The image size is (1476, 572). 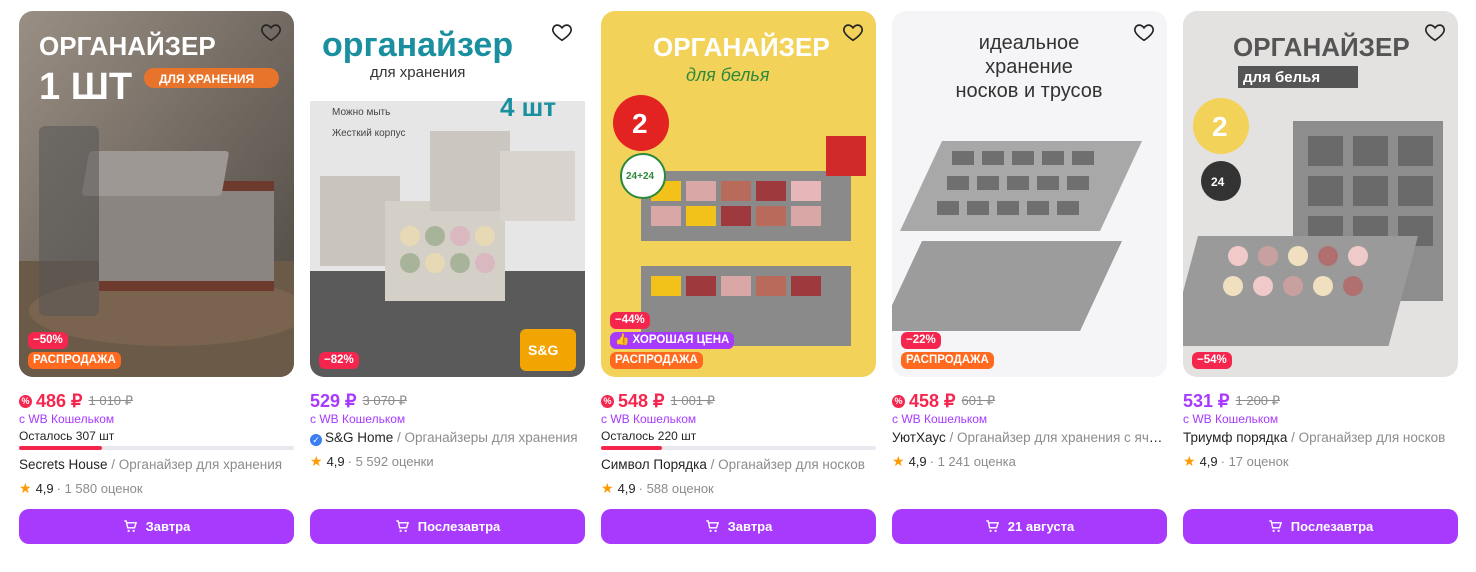 What do you see at coordinates (447, 461) in the screenshot?
I see `rating: ★ 4,9 · 5 592 оценки` at bounding box center [447, 461].